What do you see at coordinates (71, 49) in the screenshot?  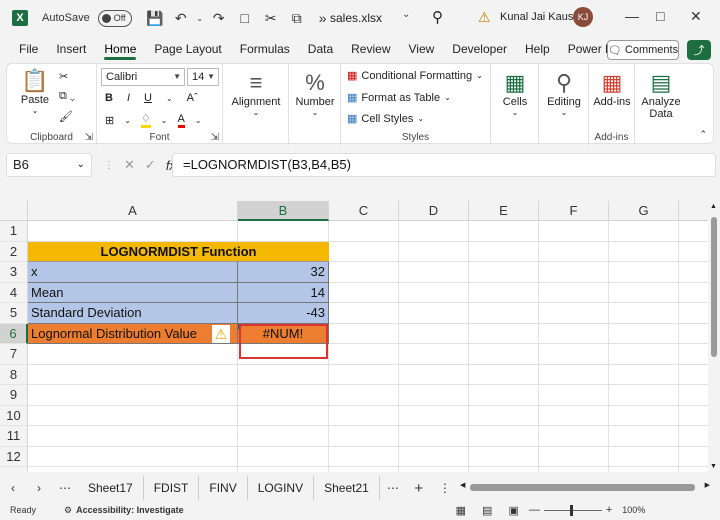 I see `menu-insert: Insert` at bounding box center [71, 49].